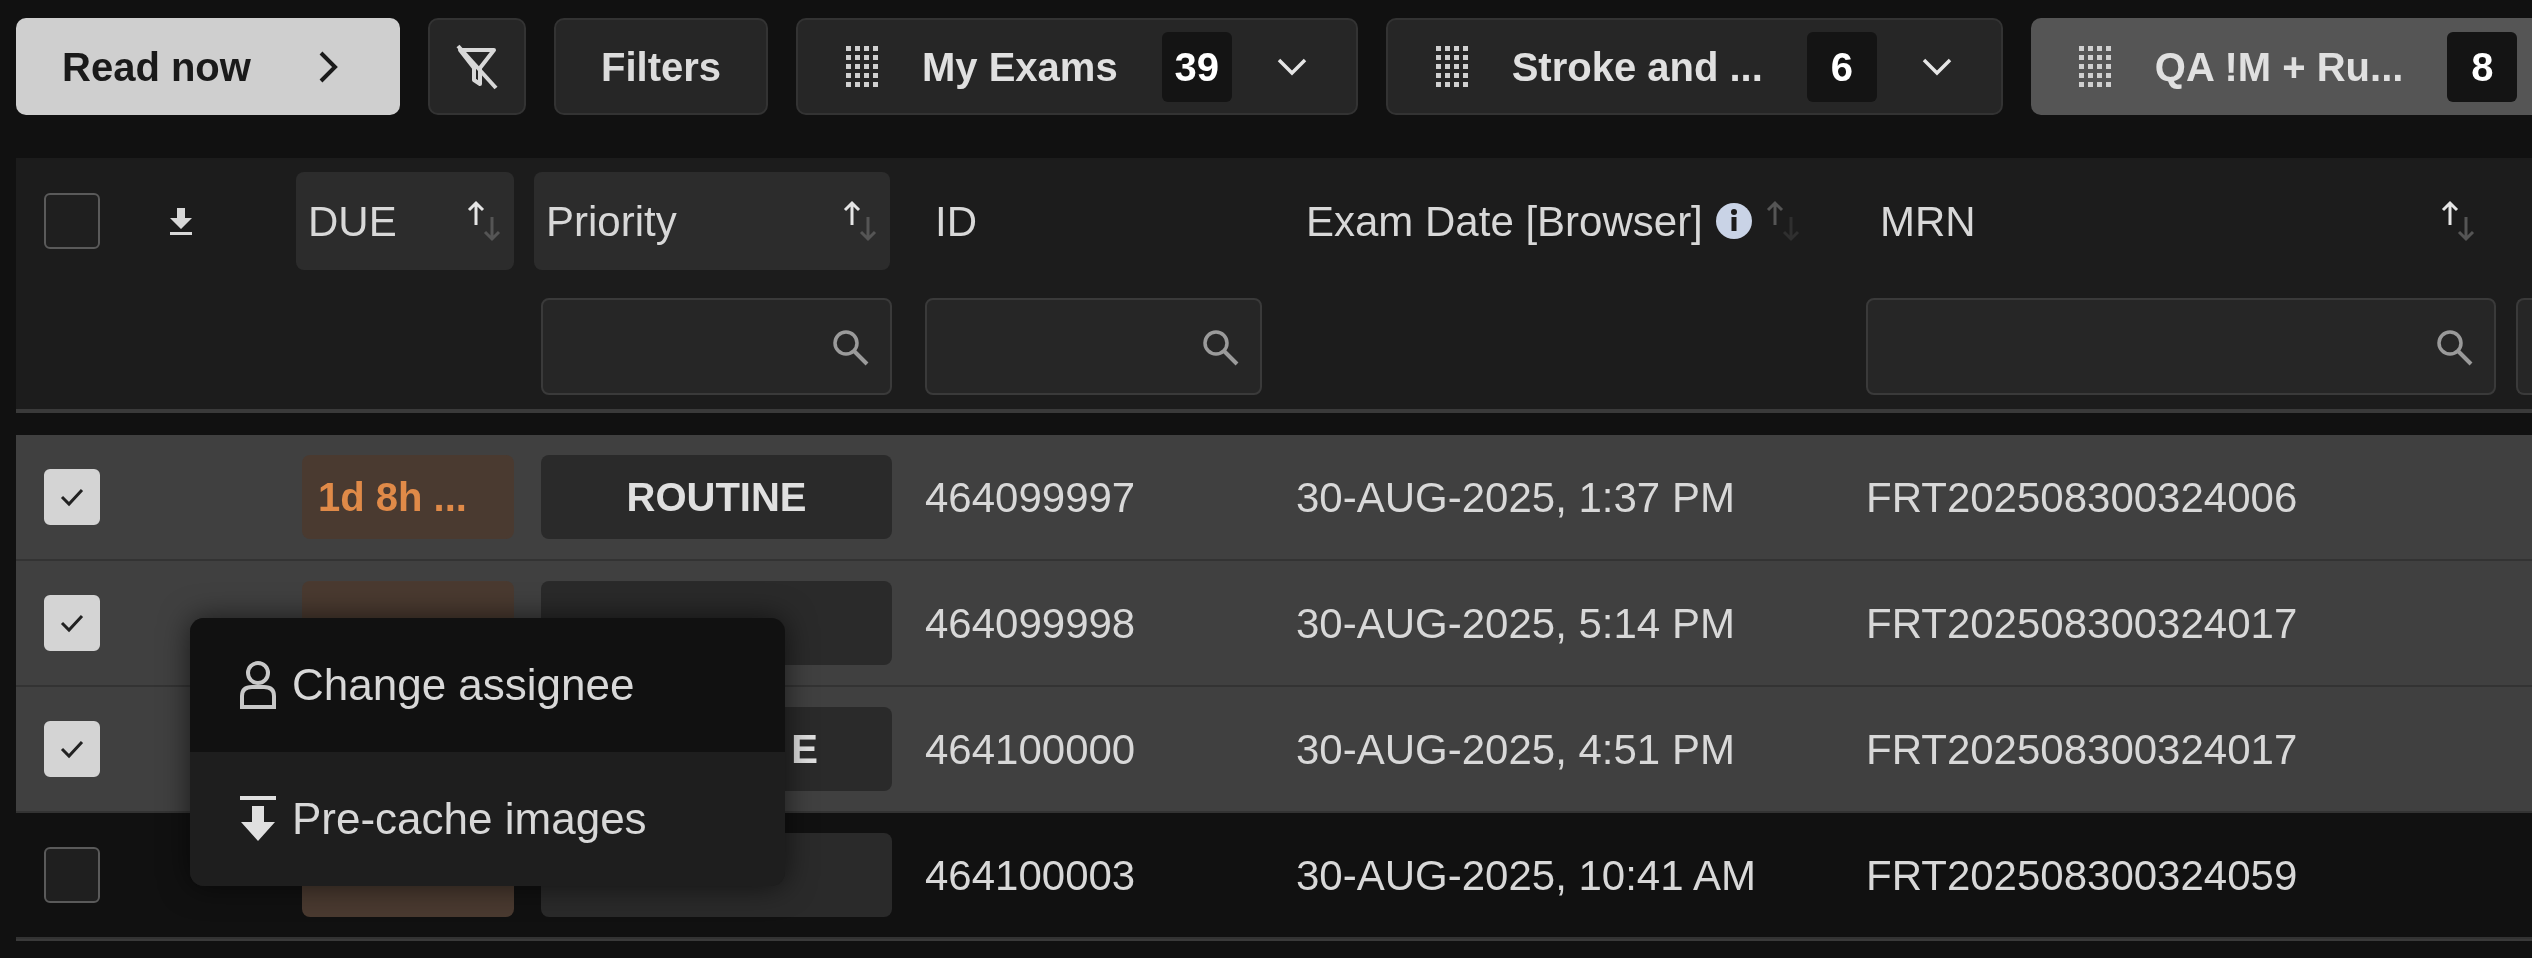 The image size is (2532, 958). What do you see at coordinates (2281, 66) in the screenshot?
I see `worklist-tab: QA !M + Ru... 8` at bounding box center [2281, 66].